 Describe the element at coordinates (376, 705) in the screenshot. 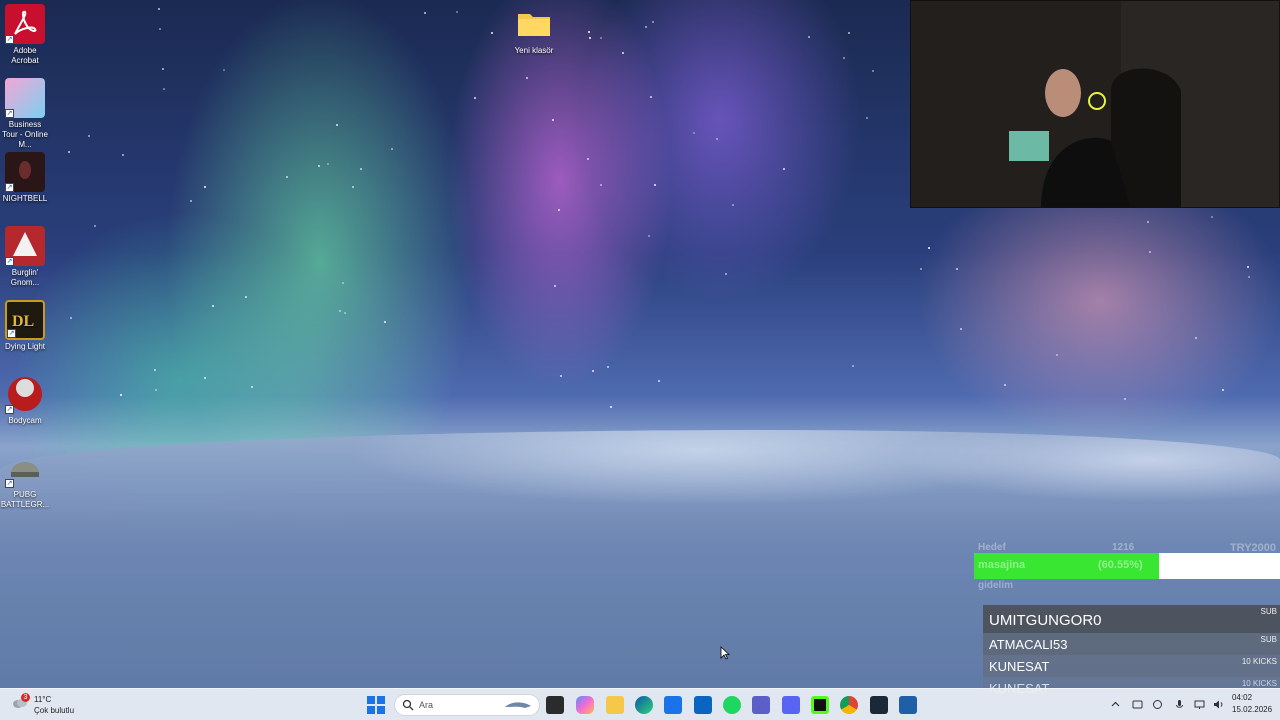

I see `start-button` at that location.